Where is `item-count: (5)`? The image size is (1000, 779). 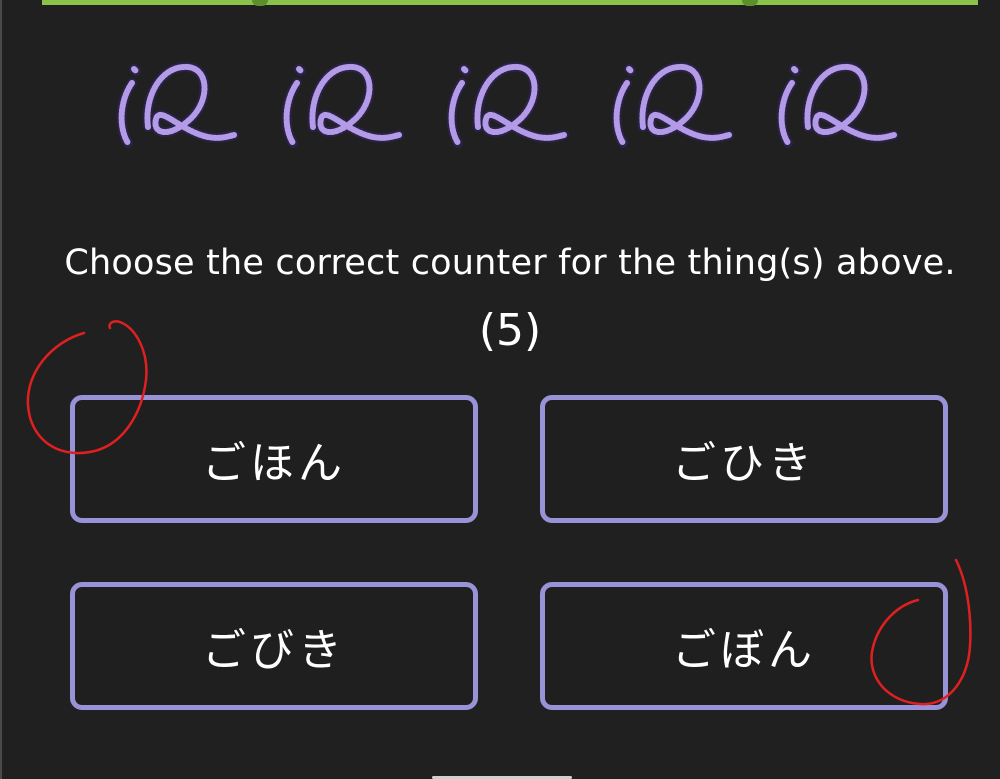 item-count: (5) is located at coordinates (510, 330).